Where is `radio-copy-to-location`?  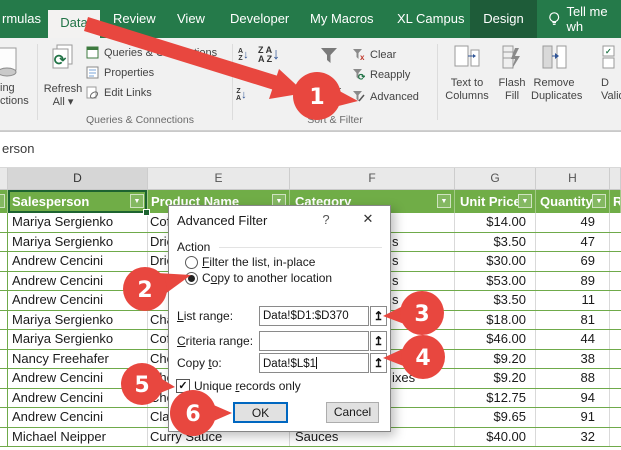
radio-copy-to-location is located at coordinates (191, 278).